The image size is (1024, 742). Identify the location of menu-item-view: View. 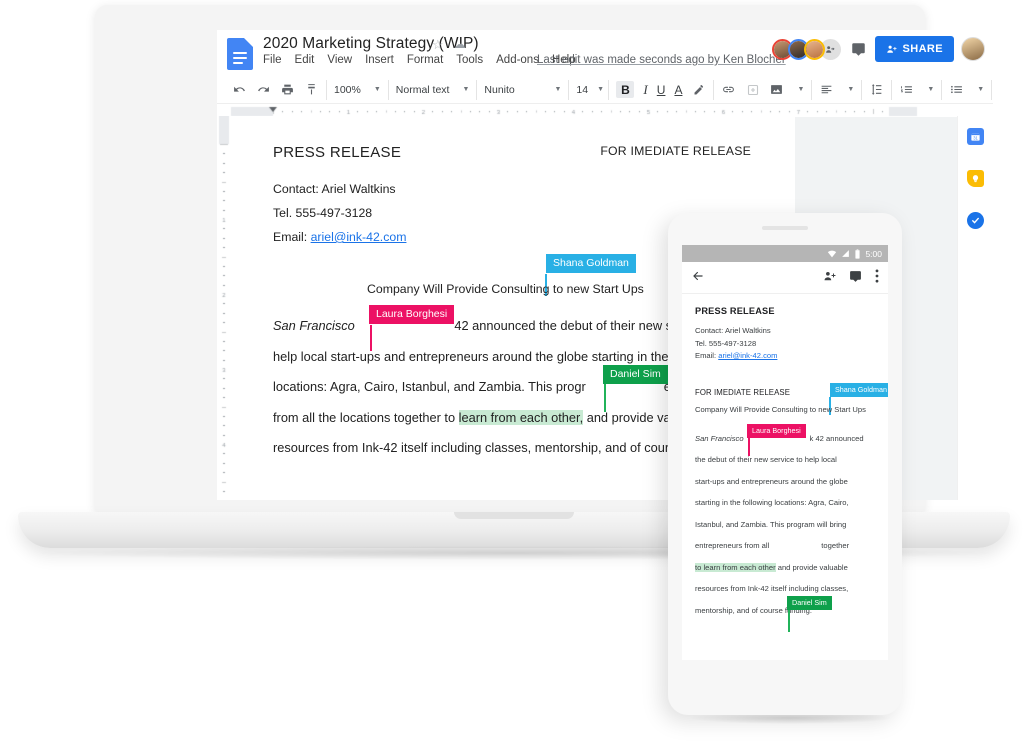
(339, 60).